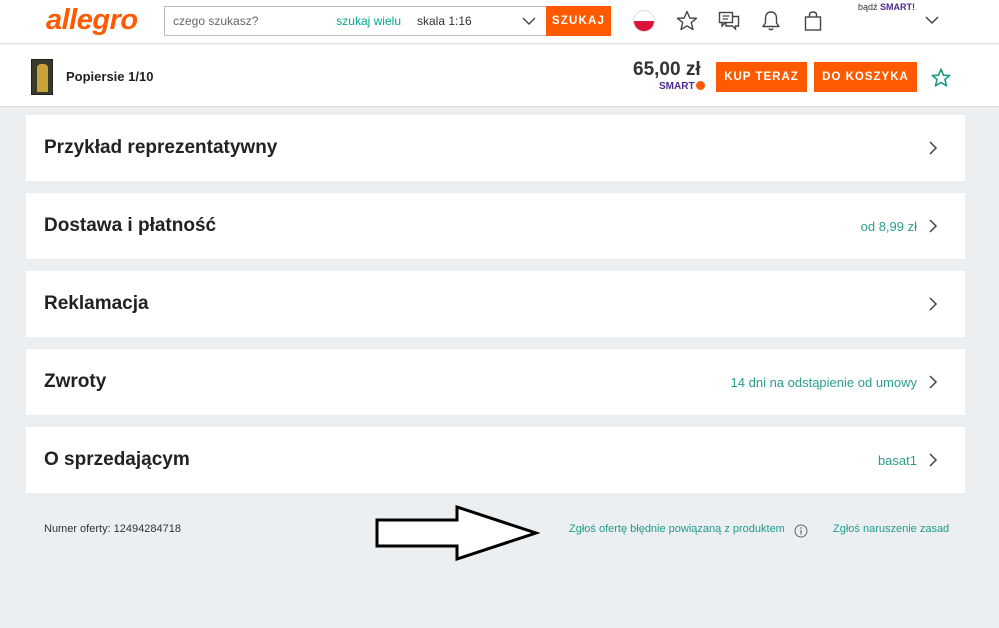 The height and width of the screenshot is (628, 999). What do you see at coordinates (130, 225) in the screenshot?
I see `section-title: Dostawa i płatność` at bounding box center [130, 225].